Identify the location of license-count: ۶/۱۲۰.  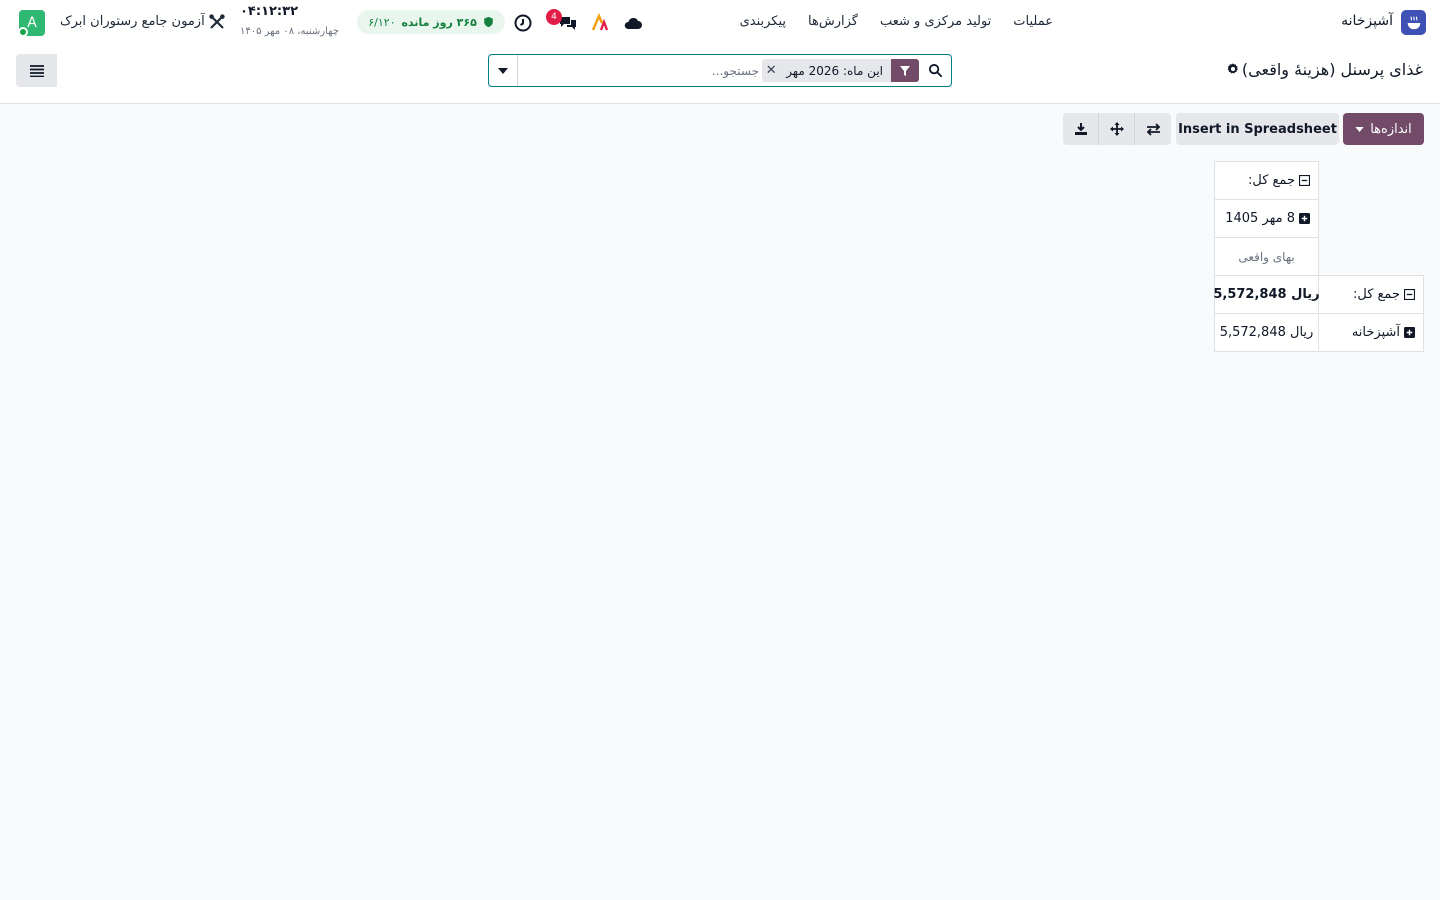
(382, 22).